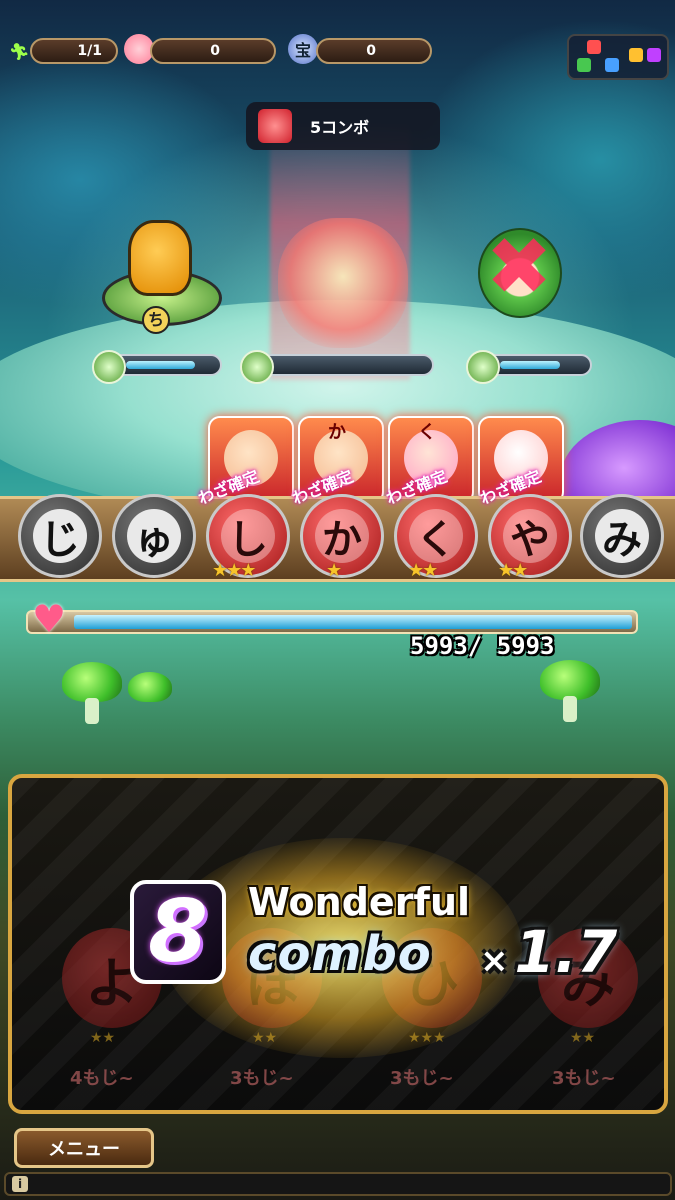 The image size is (675, 1200). What do you see at coordinates (342, 540) in the screenshot?
I see `letter-4: か` at bounding box center [342, 540].